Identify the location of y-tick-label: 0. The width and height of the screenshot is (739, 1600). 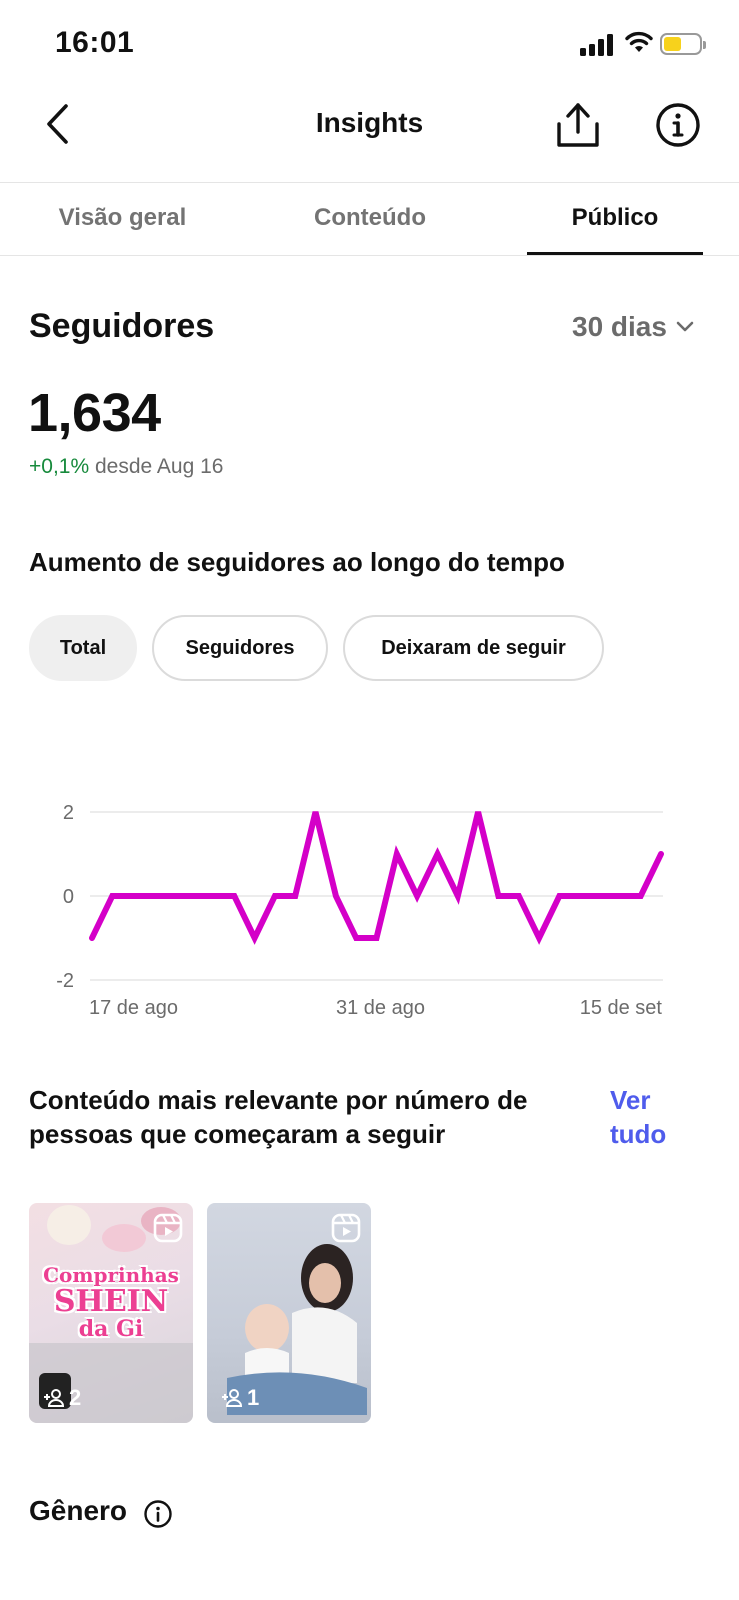
(68, 897).